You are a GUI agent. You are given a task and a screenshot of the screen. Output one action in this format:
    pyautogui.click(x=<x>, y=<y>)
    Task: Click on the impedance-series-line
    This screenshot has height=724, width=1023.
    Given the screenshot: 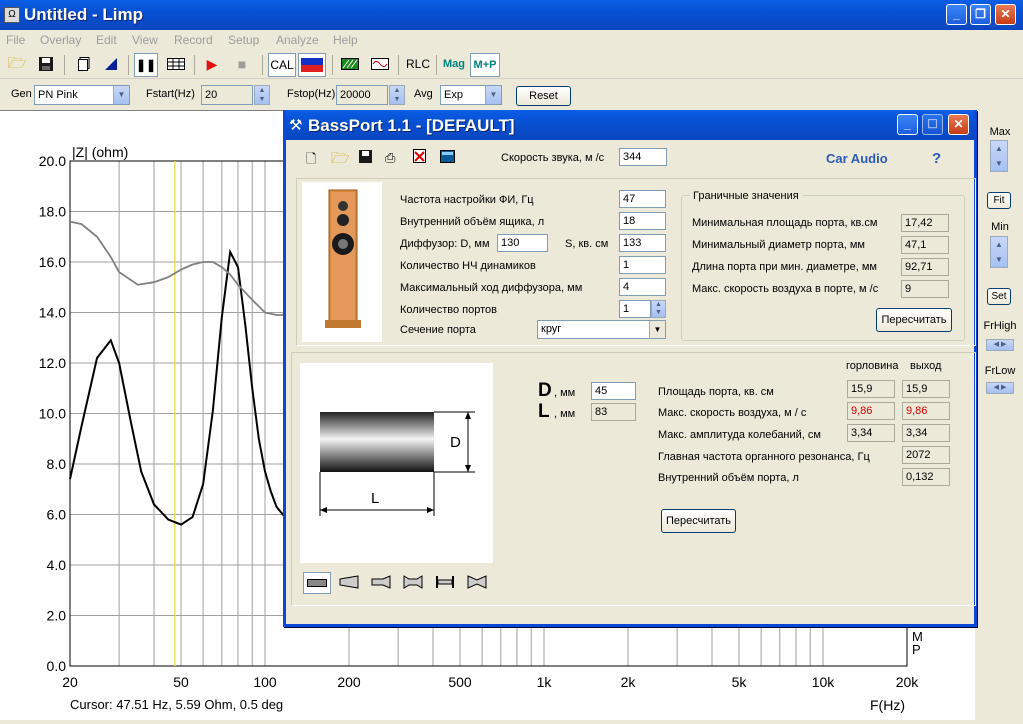 What is the action you would take?
    pyautogui.click(x=178, y=268)
    